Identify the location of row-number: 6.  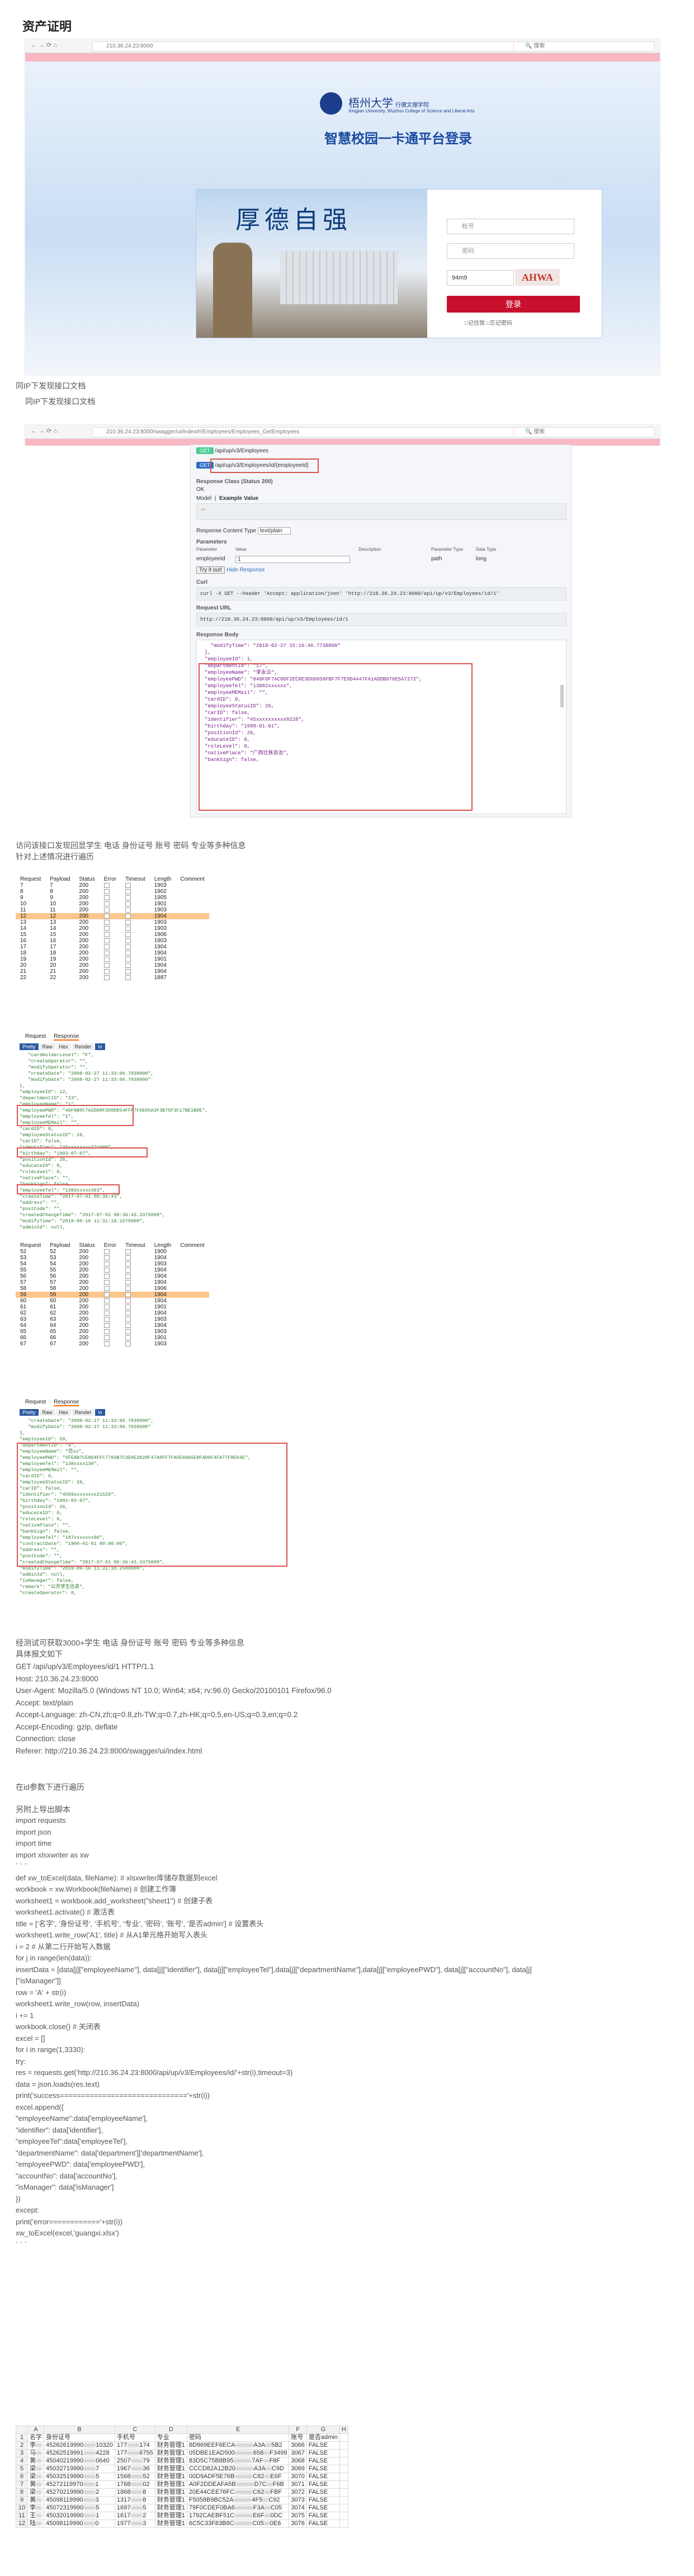
(22, 2477).